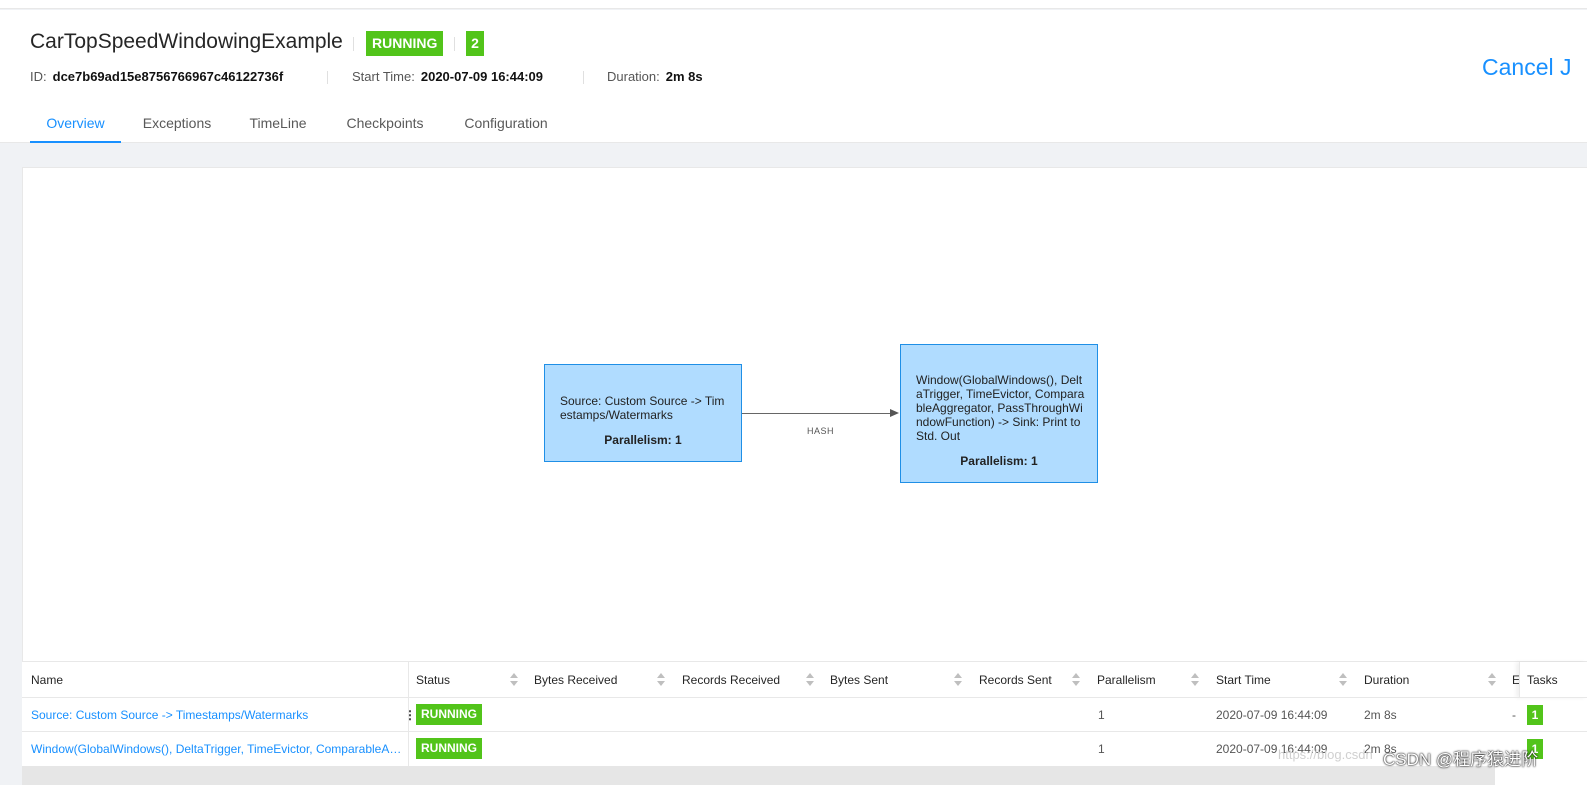 The height and width of the screenshot is (785, 1587). I want to click on top-strip, so click(793, 4).